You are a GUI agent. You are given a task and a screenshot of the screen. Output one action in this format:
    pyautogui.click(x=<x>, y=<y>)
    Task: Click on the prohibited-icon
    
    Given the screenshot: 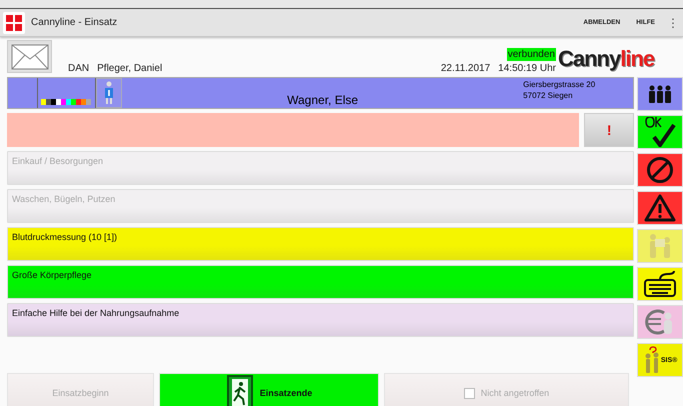 What is the action you would take?
    pyautogui.click(x=660, y=170)
    